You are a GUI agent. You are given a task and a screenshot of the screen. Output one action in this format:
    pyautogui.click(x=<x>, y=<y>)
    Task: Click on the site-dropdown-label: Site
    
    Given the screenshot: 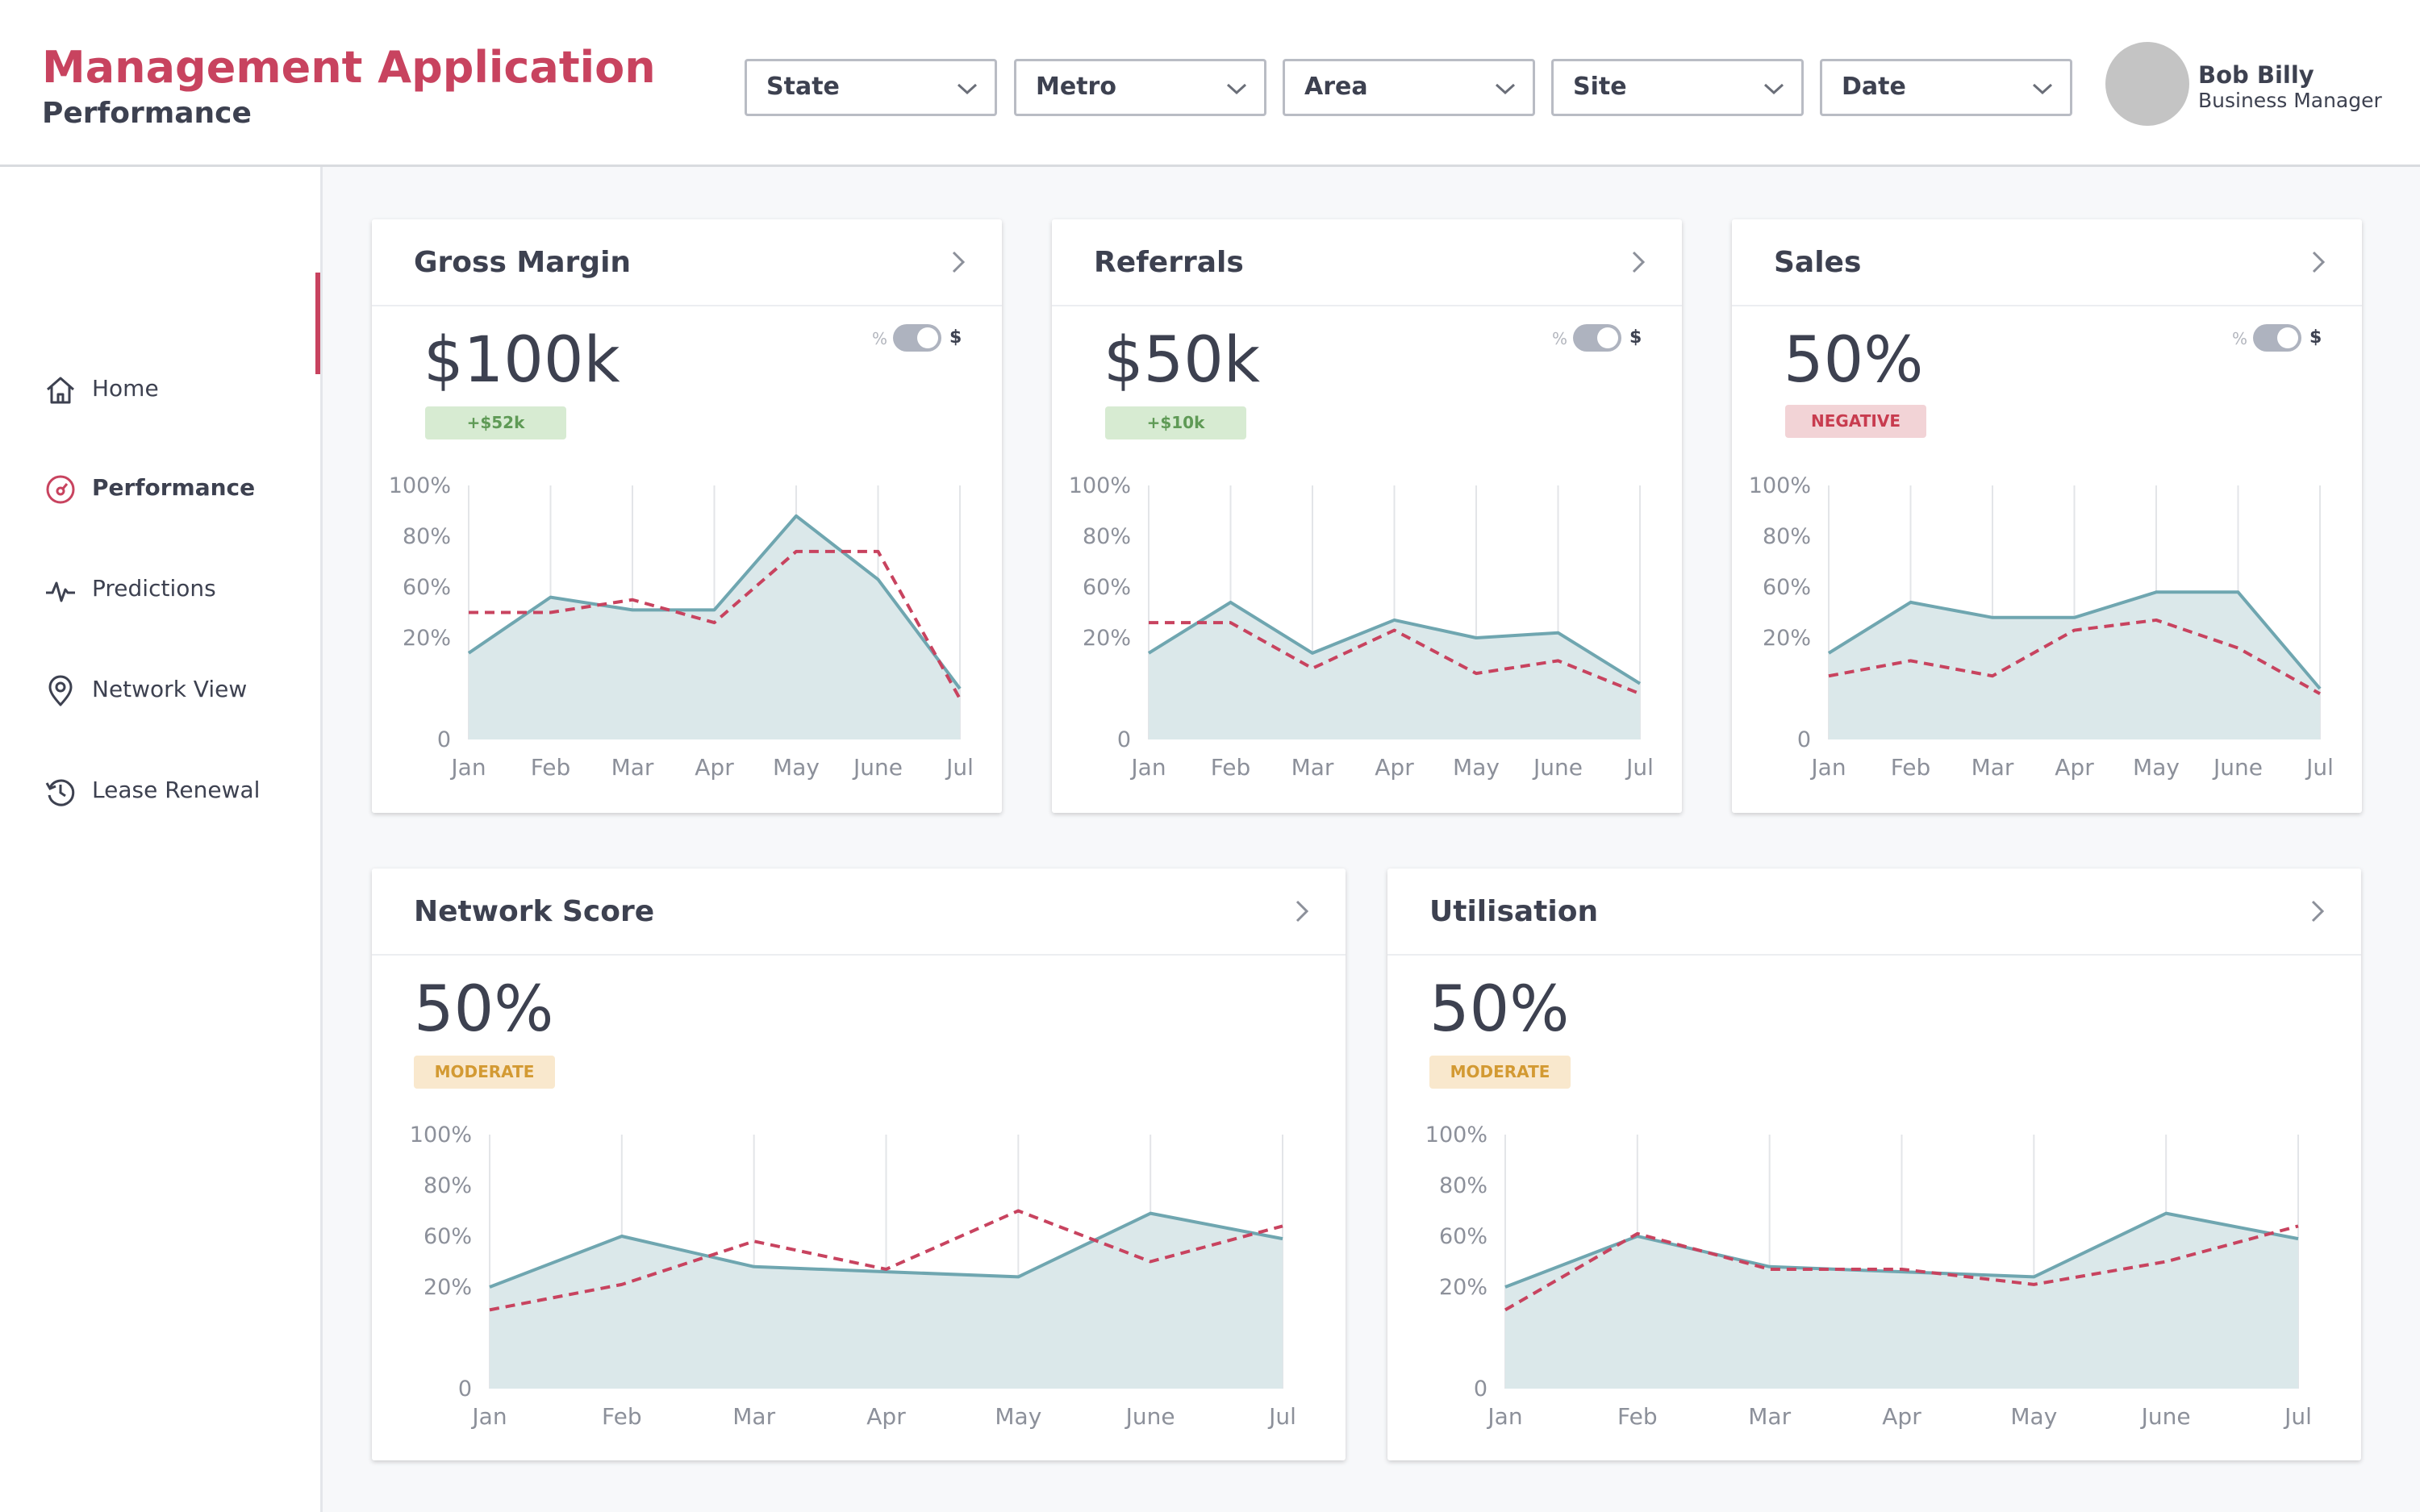 What is the action you would take?
    pyautogui.click(x=1600, y=87)
    